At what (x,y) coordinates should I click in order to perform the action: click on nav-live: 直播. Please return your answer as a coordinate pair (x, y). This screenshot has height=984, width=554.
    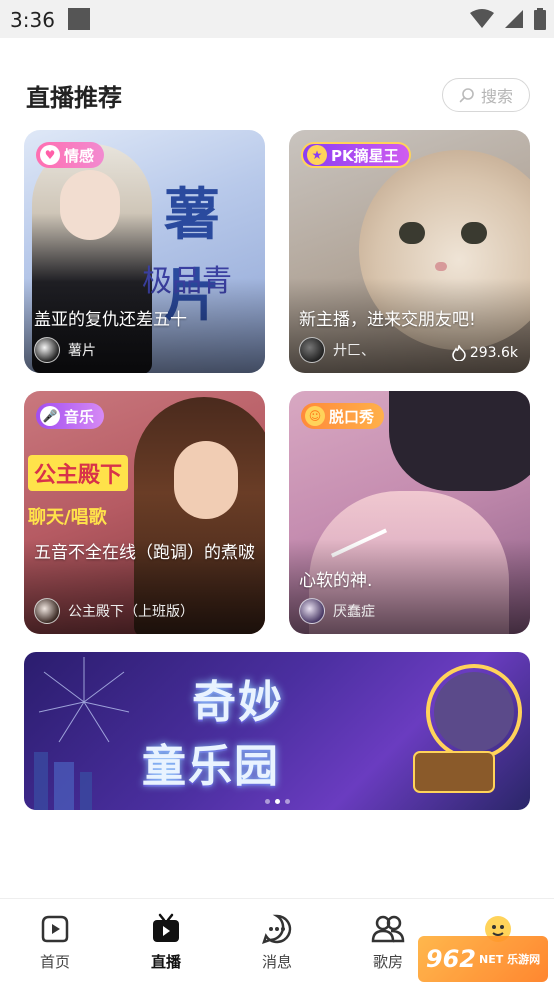
    Looking at the image, I should click on (166, 942).